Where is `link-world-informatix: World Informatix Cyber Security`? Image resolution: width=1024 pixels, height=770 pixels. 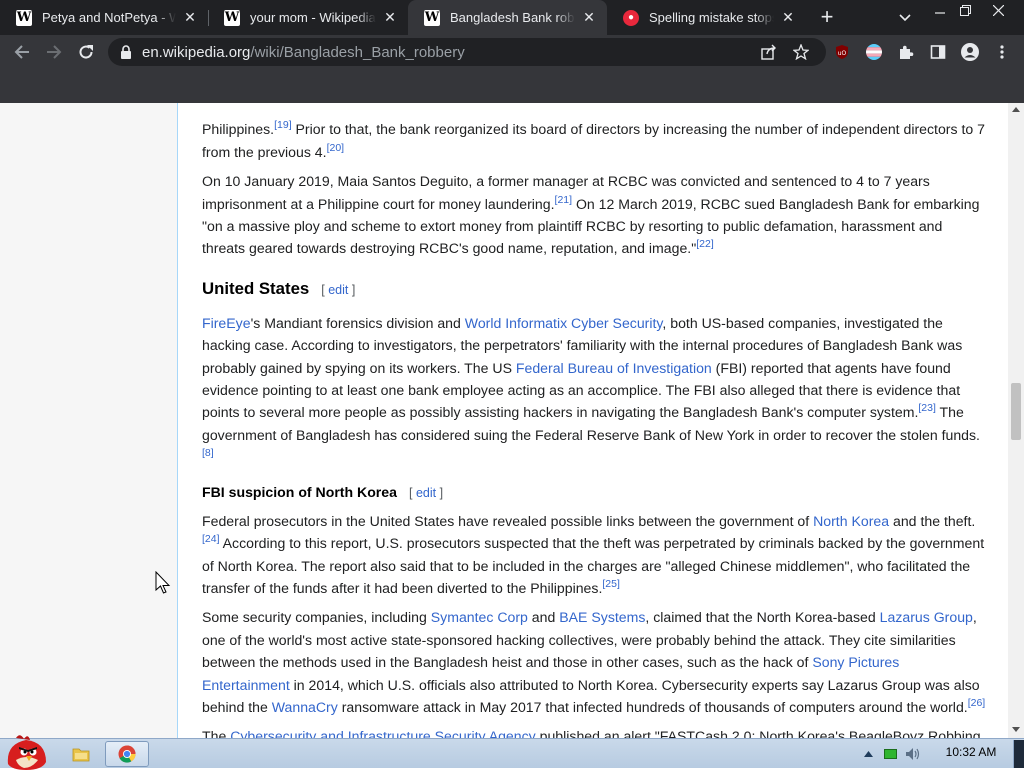
link-world-informatix: World Informatix Cyber Security is located at coordinates (564, 323).